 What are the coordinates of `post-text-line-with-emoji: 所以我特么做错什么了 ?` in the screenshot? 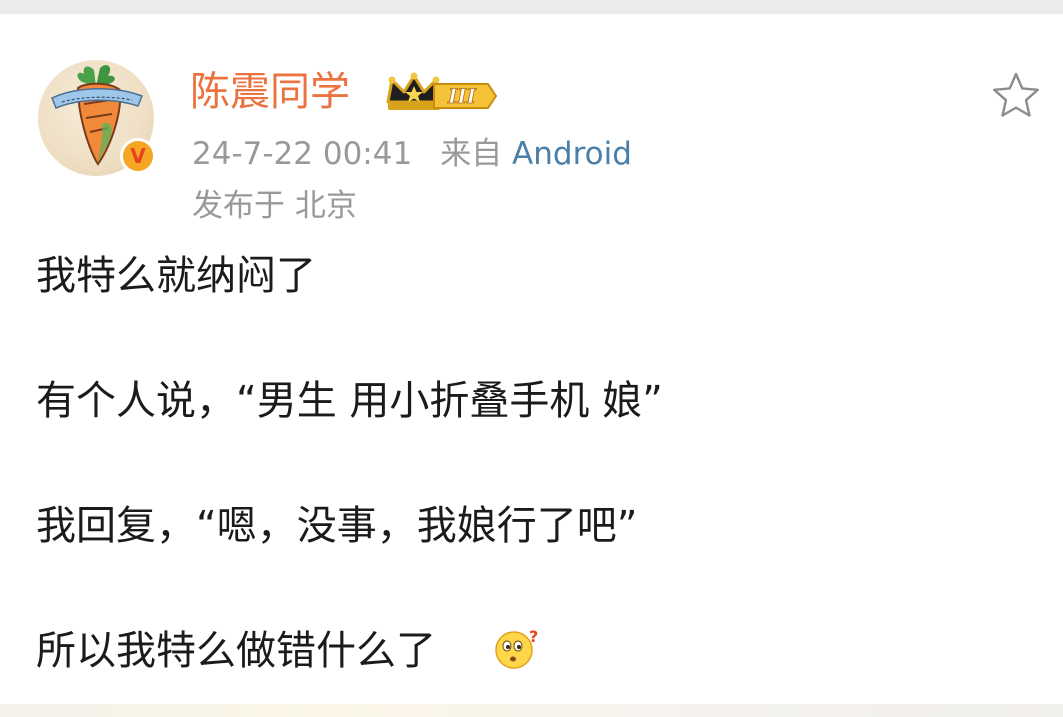 It's located at (531, 651).